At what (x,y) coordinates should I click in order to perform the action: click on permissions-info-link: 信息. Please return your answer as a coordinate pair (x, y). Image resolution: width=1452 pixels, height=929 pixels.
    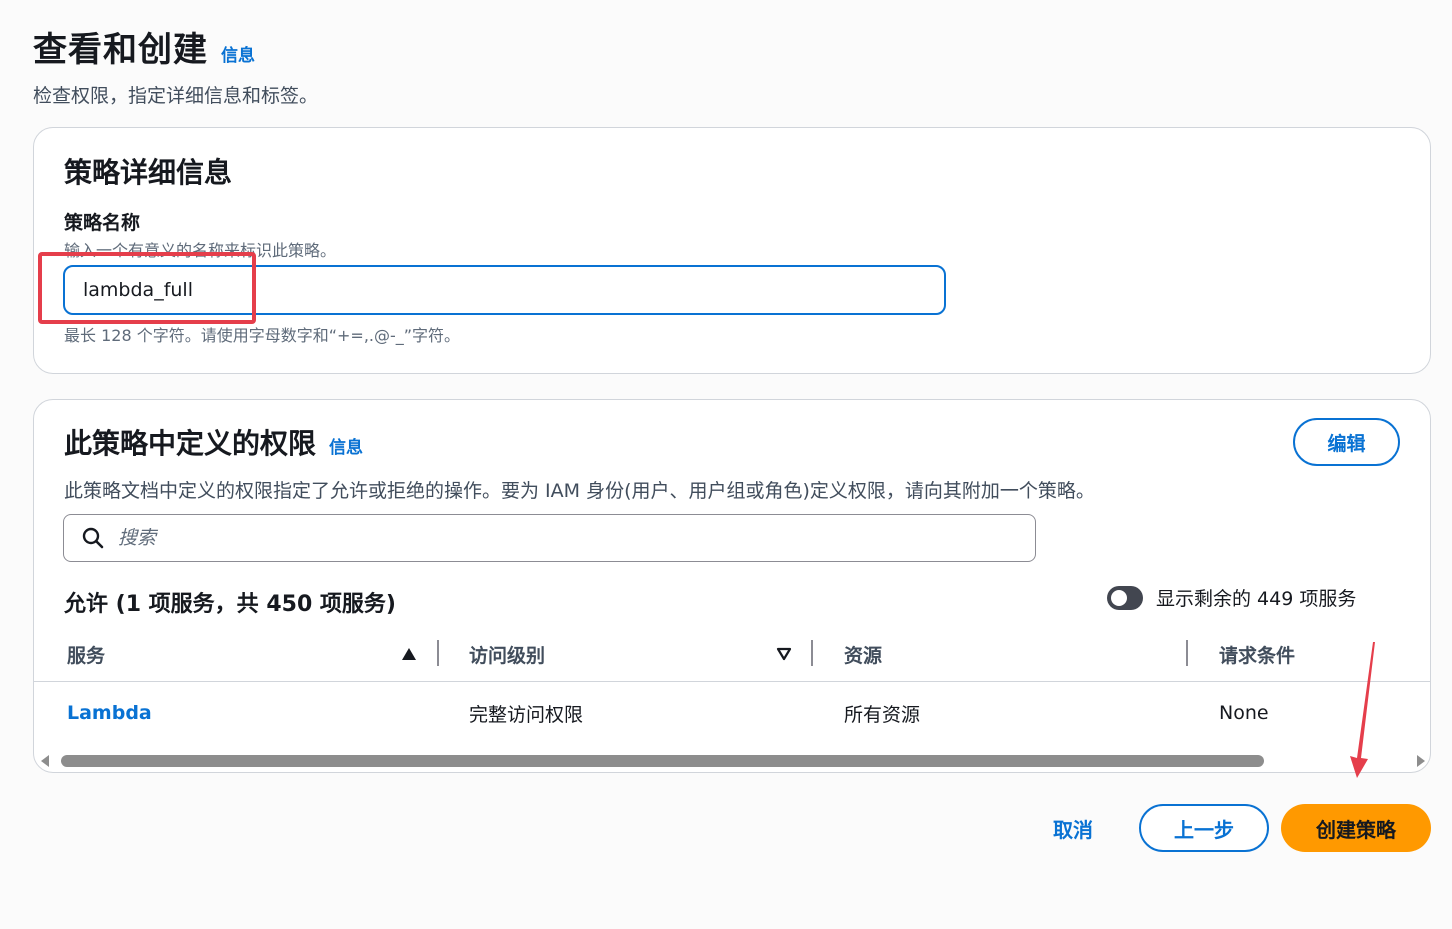
    Looking at the image, I should click on (346, 445).